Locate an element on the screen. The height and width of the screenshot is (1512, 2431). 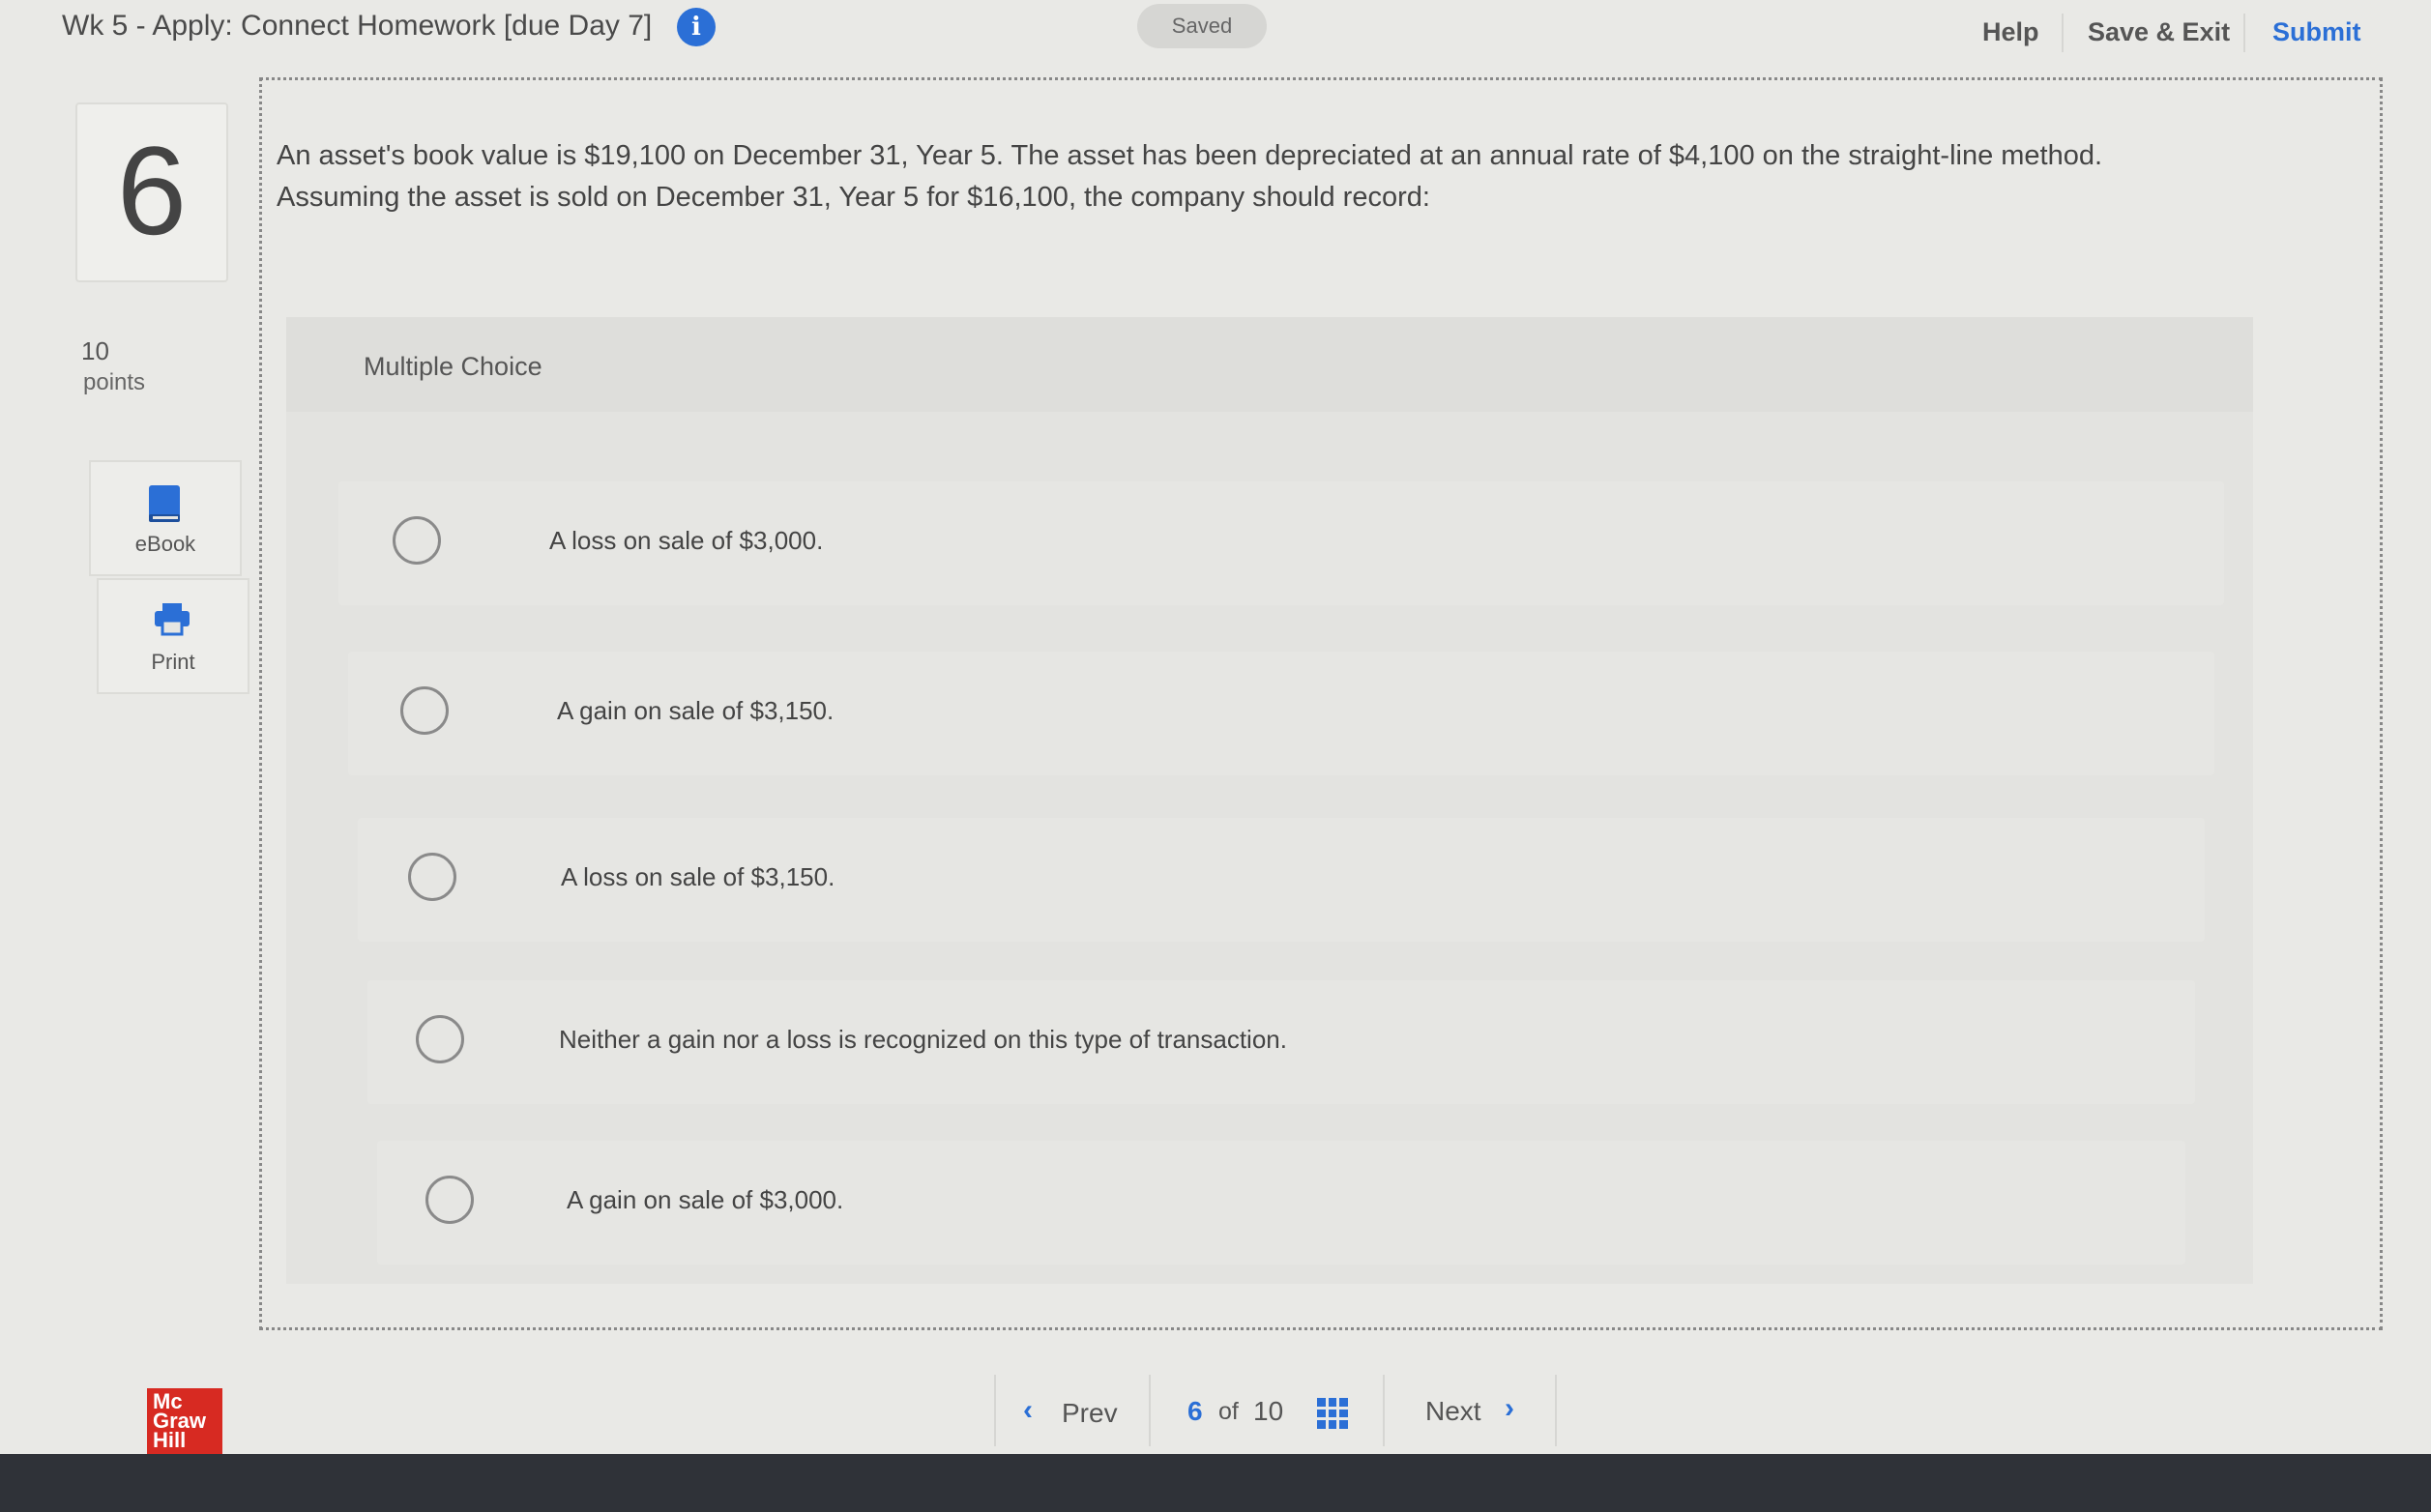
next-label: Next is located at coordinates (1453, 1411).